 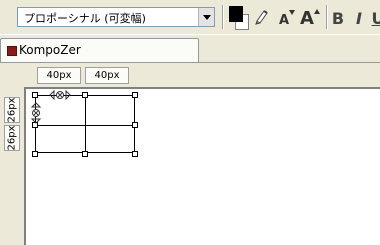 I want to click on font-larger-label: A, so click(x=307, y=19).